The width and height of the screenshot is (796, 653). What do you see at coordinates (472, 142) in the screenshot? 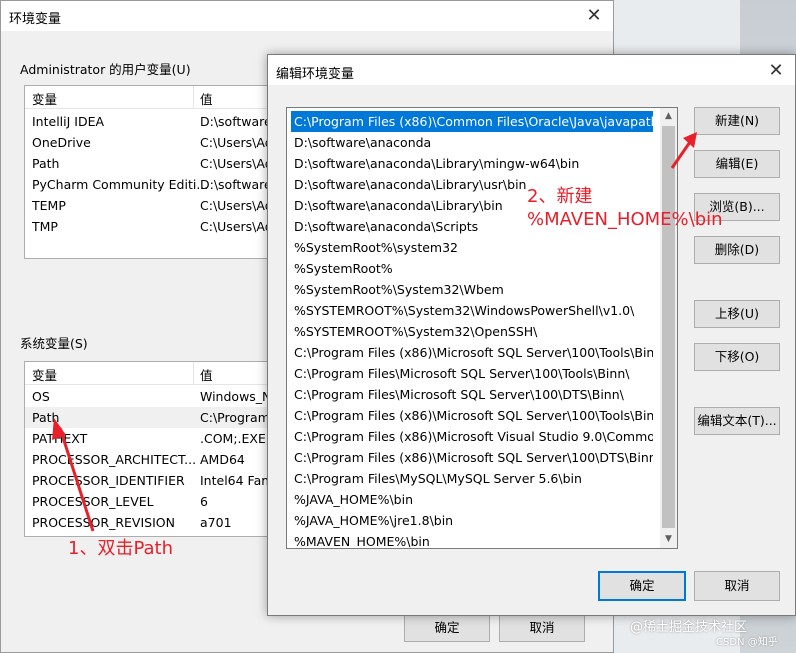
I see `path-entry: D:\software\anaconda` at bounding box center [472, 142].